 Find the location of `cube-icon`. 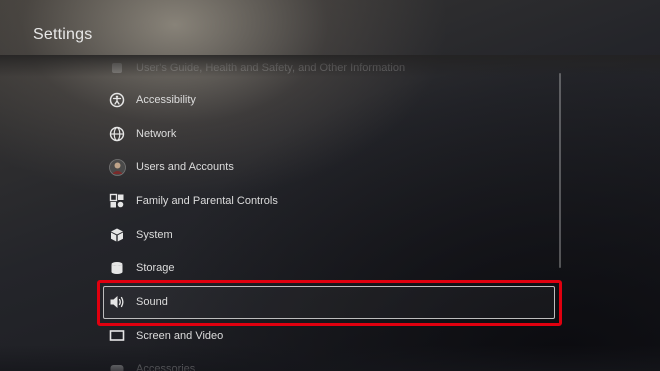

cube-icon is located at coordinates (117, 235).